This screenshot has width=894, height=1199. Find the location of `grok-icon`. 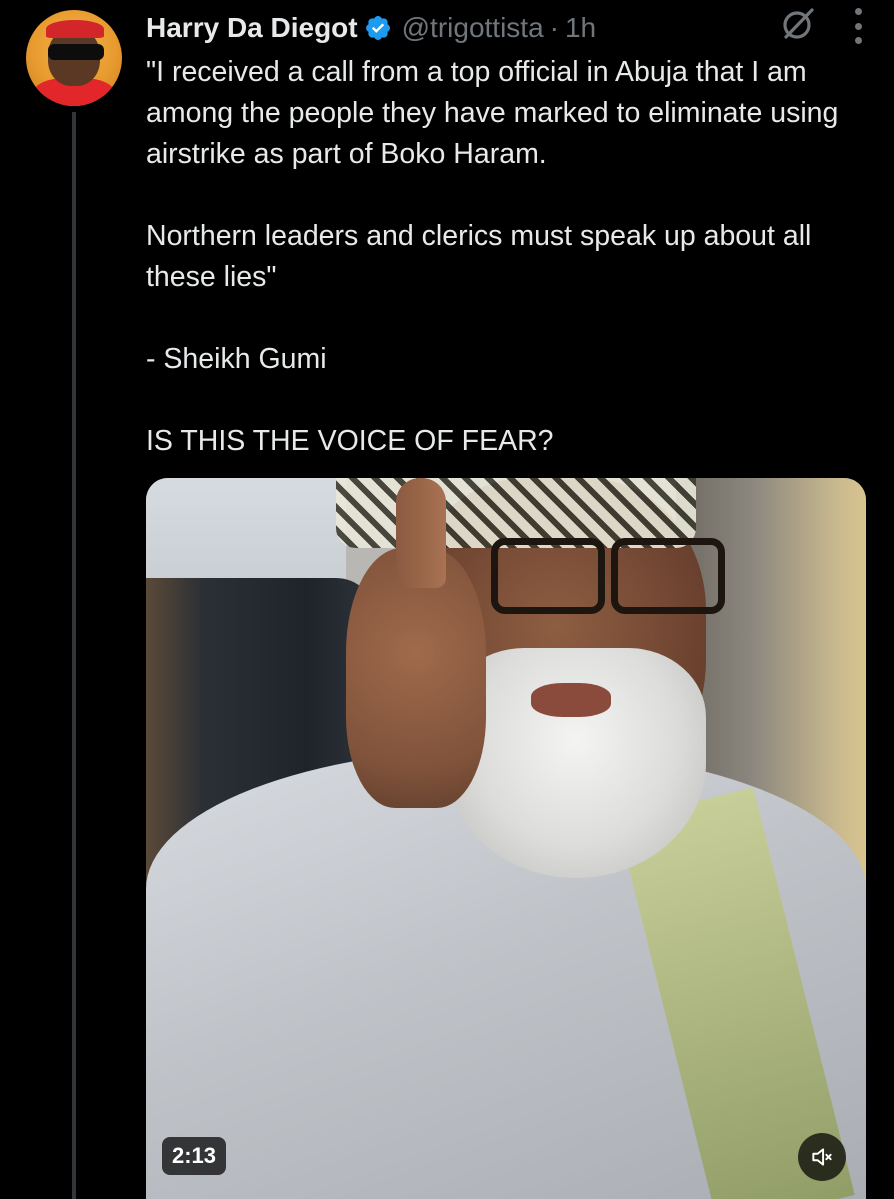

grok-icon is located at coordinates (798, 24).